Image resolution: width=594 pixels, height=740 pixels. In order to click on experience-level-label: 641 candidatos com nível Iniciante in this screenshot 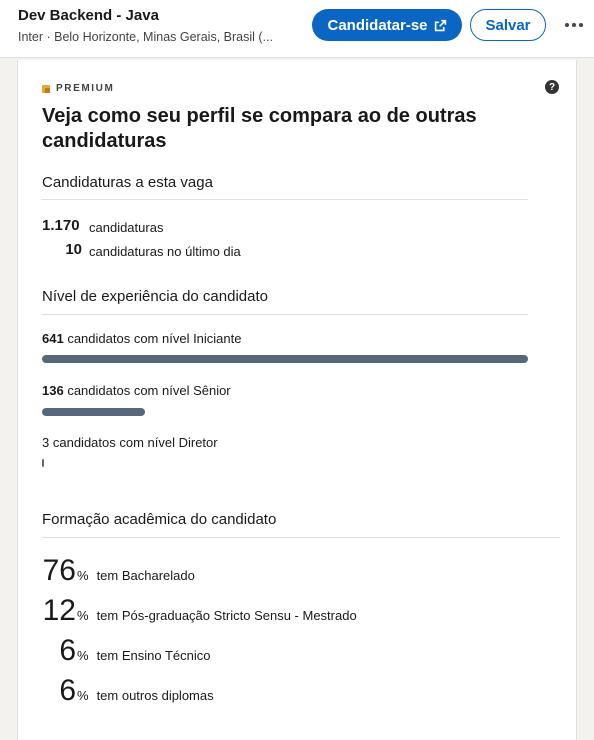, I will do `click(141, 338)`.